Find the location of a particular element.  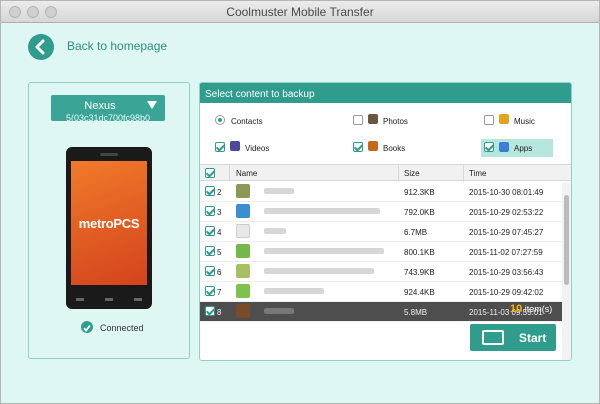

apps-checkbox is located at coordinates (489, 147).